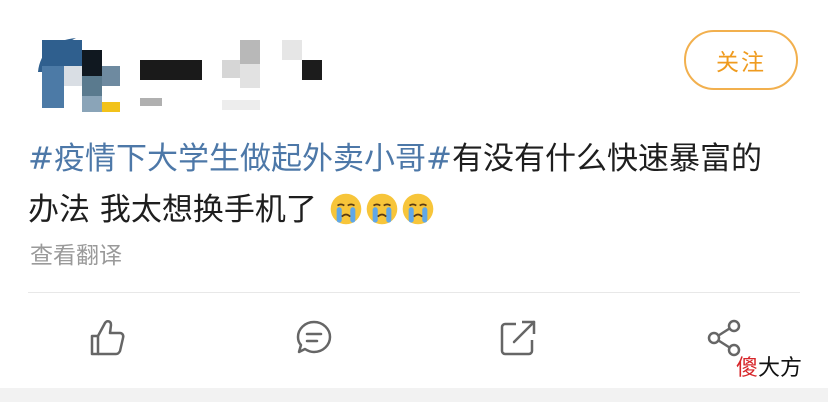 This screenshot has width=828, height=402. I want to click on comment-button, so click(314, 338).